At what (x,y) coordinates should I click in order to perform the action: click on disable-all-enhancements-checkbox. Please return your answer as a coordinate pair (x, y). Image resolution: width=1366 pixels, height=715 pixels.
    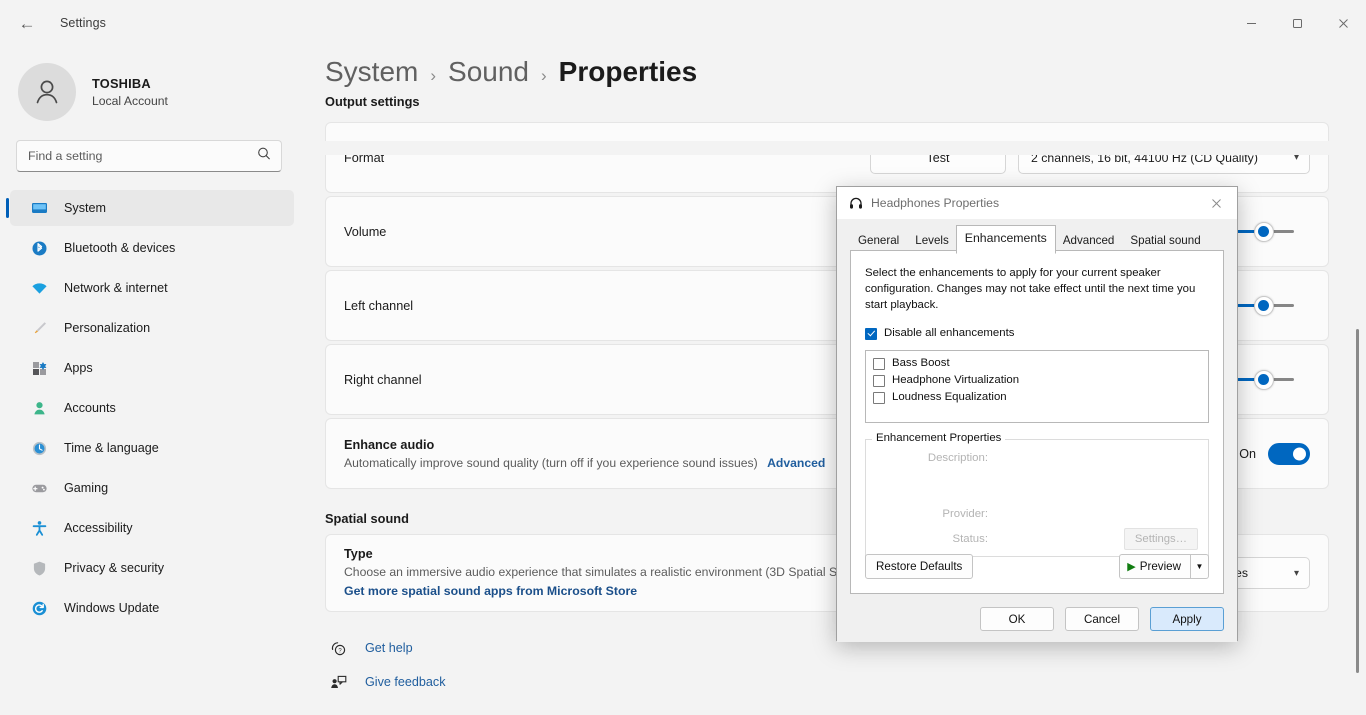
    Looking at the image, I should click on (871, 333).